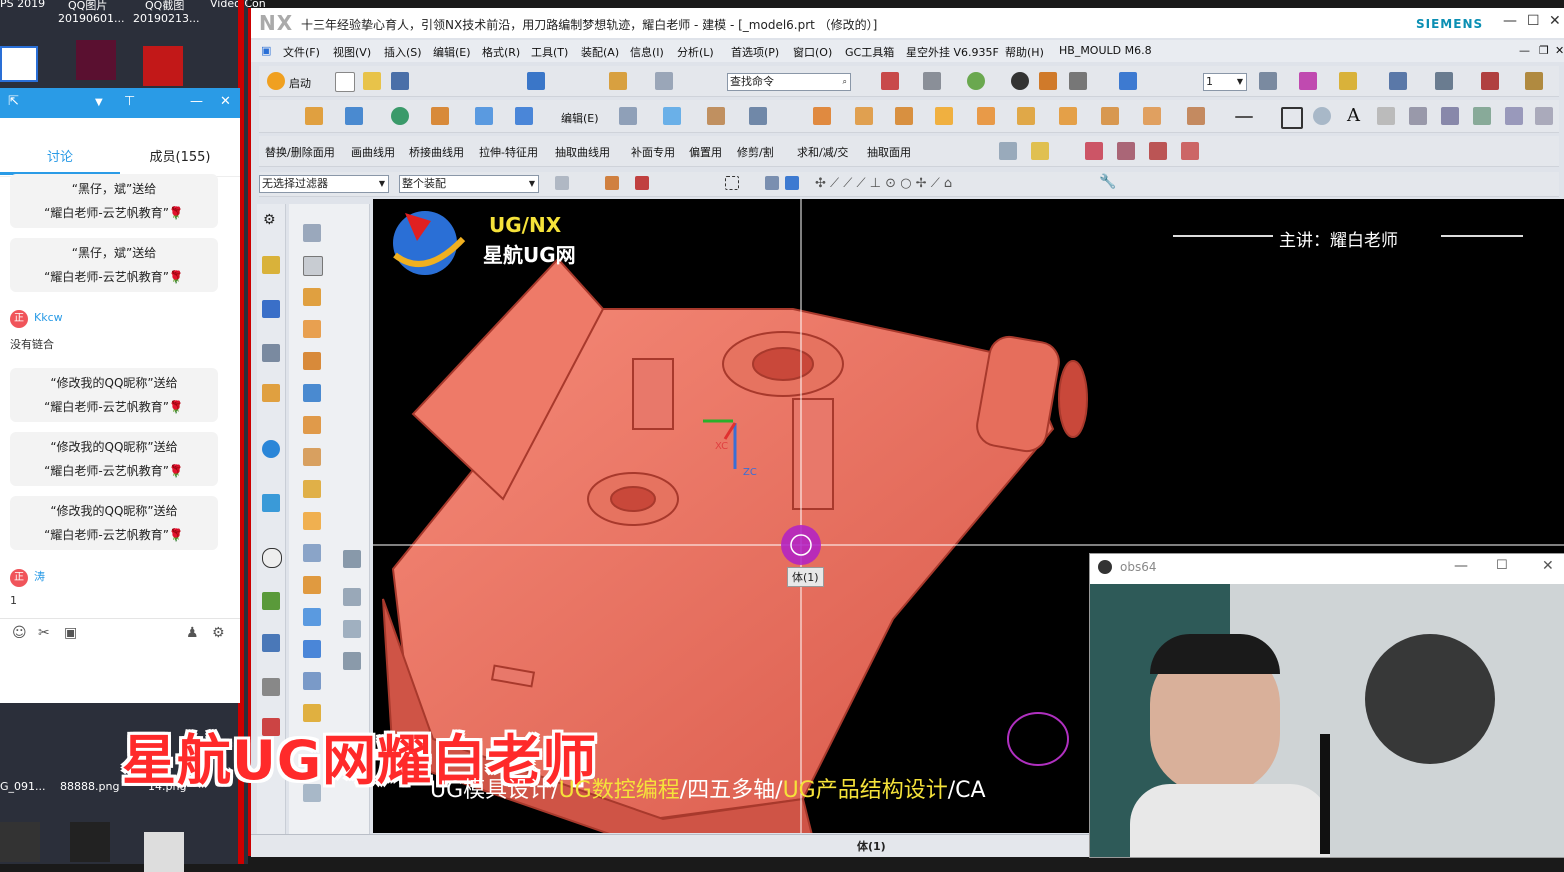  What do you see at coordinates (1502, 565) in the screenshot?
I see `maximize-icon: ☐` at bounding box center [1502, 565].